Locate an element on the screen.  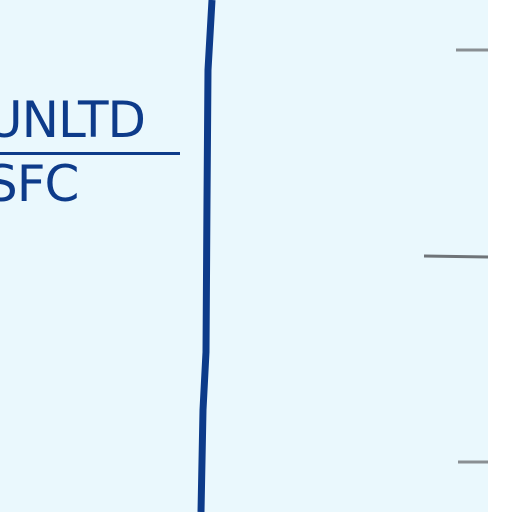
tick-ruler is located at coordinates (456, 256).